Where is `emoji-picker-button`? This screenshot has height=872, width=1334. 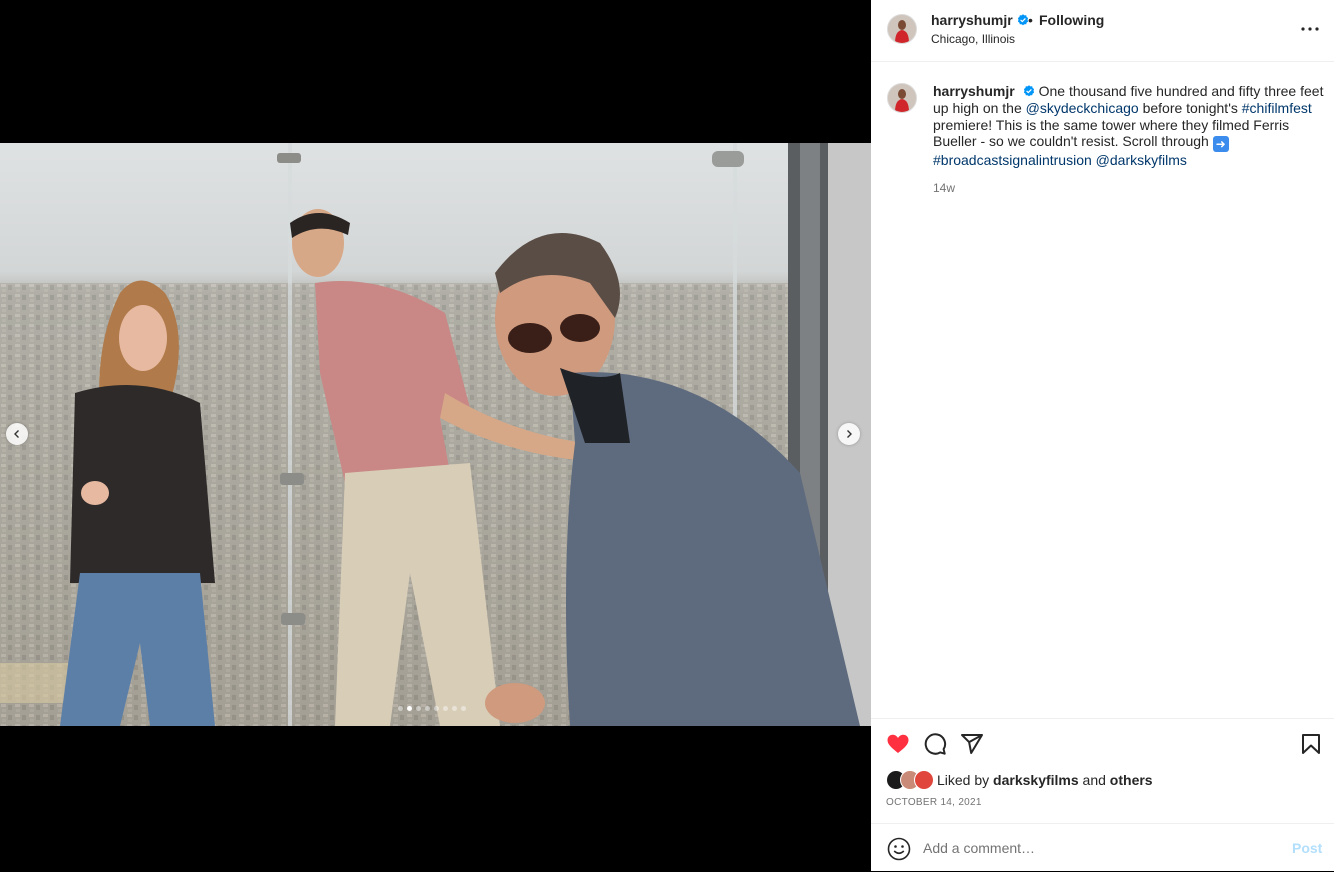
emoji-picker-button is located at coordinates (899, 849).